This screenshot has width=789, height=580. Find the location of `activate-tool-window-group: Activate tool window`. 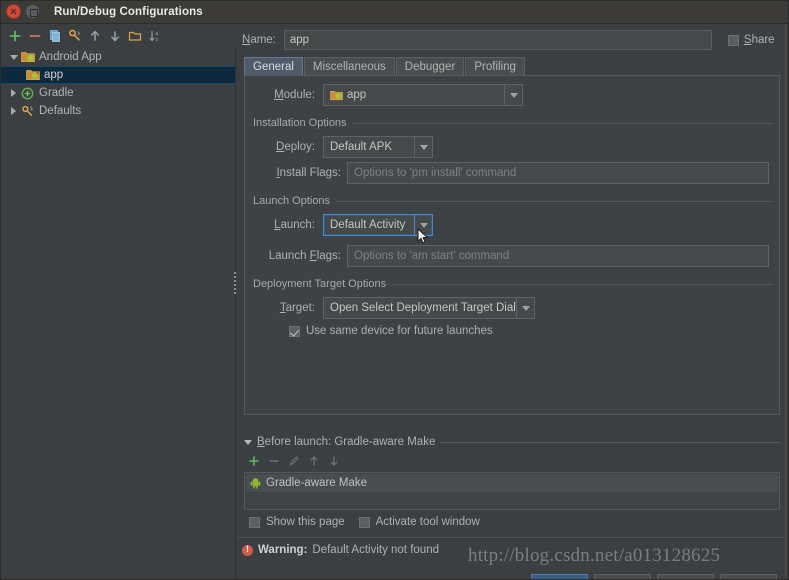

activate-tool-window-group: Activate tool window is located at coordinates (419, 522).